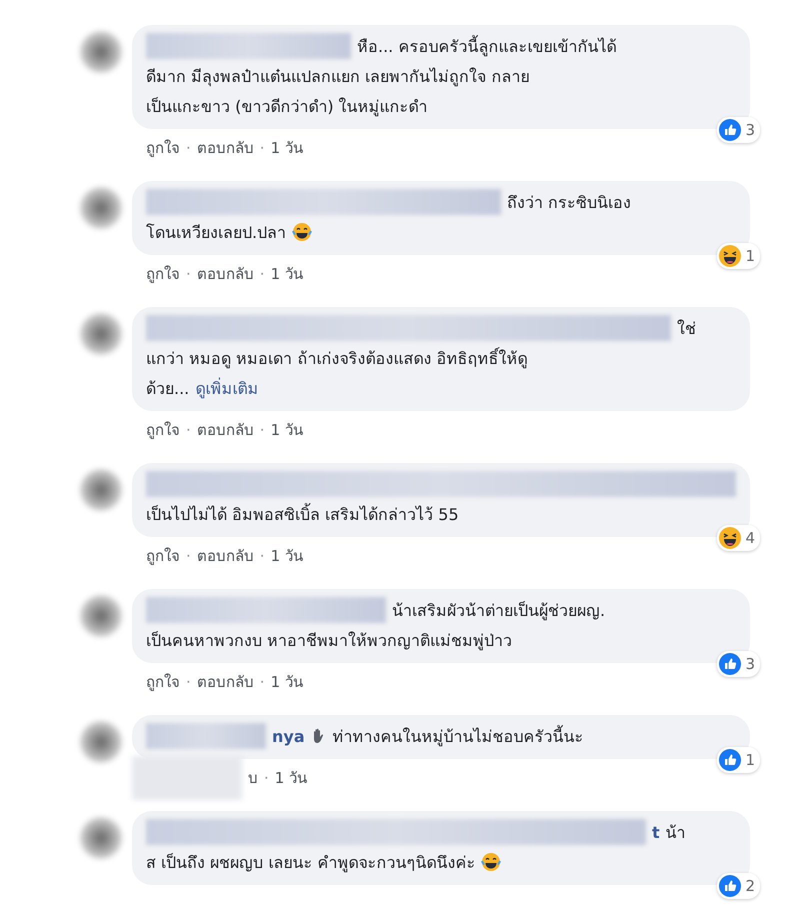  Describe the element at coordinates (216, 233) in the screenshot. I see `comment-text: โดนเหวียงเลยป.ปลา` at that location.